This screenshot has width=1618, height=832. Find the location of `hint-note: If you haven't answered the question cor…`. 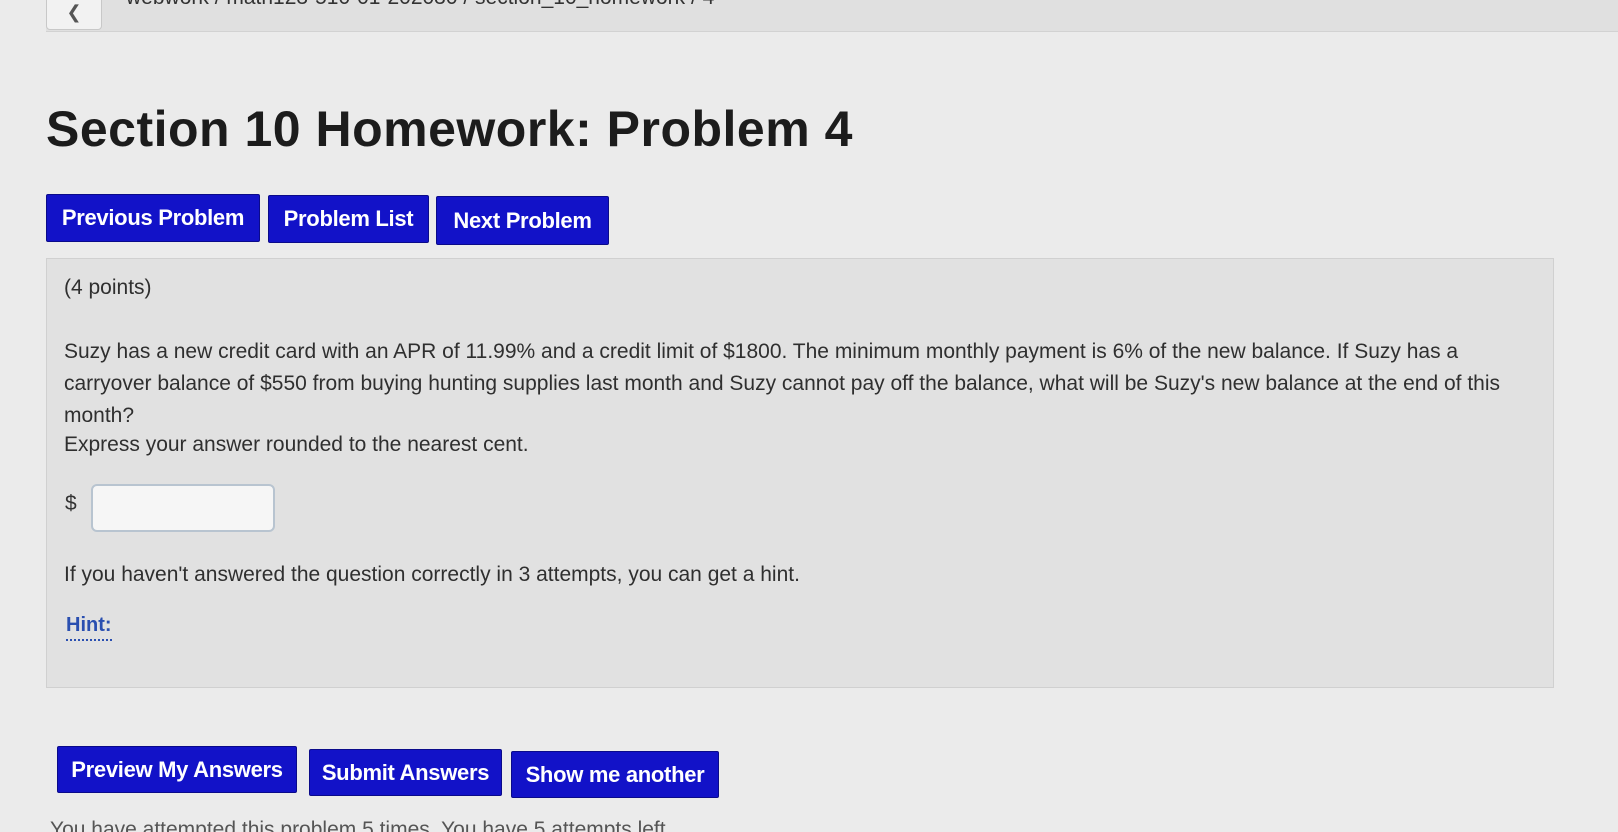

hint-note: If you haven't answered the question cor… is located at coordinates (432, 574).